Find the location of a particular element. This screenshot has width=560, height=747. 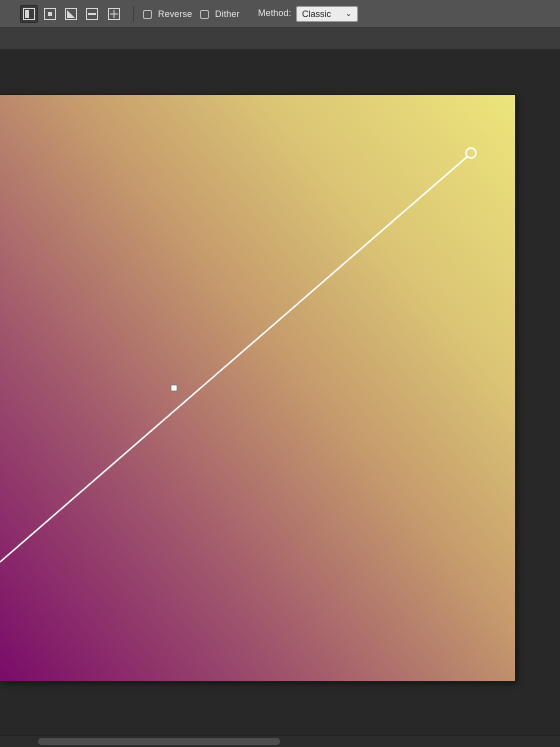

horizontal-scrollbar is located at coordinates (280, 741).